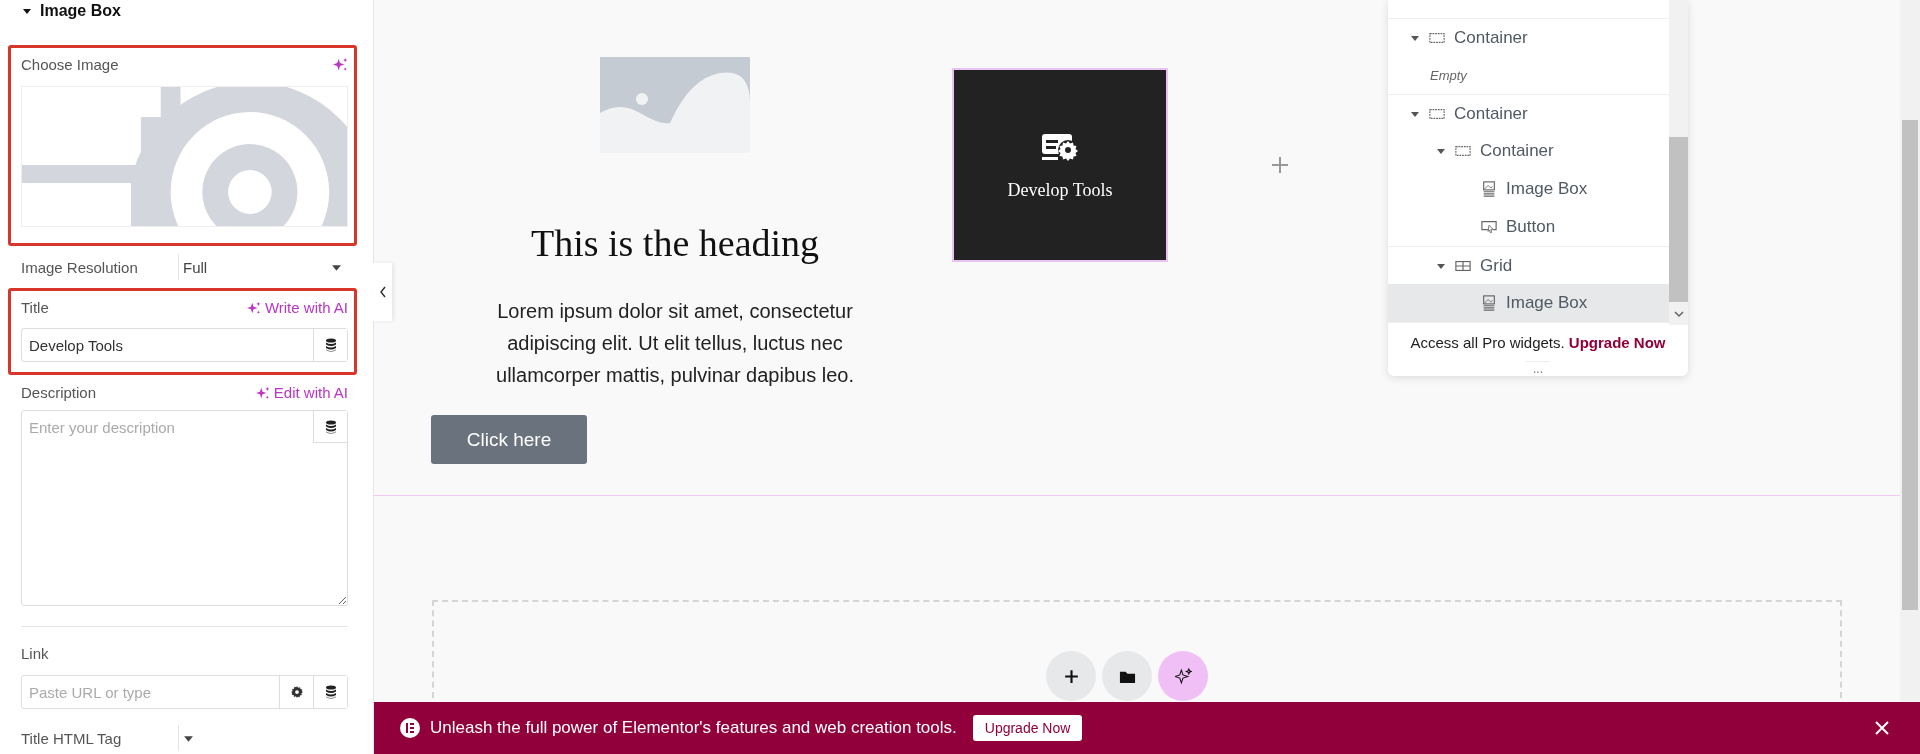 This screenshot has width=1920, height=754. I want to click on template-library-button, so click(1127, 676).